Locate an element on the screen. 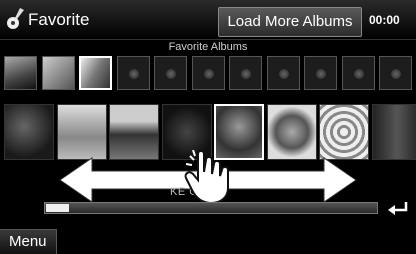 The image size is (416, 254). scroll-thumb is located at coordinates (58, 208).